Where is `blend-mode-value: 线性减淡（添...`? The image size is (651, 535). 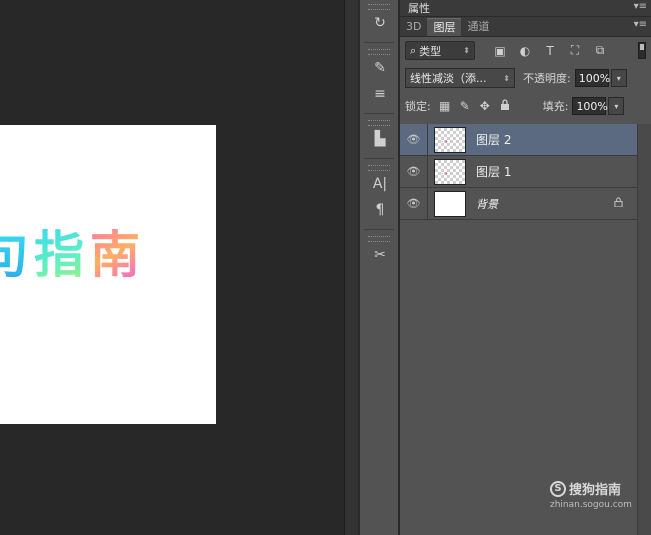
blend-mode-value: 线性减淡（添... is located at coordinates (448, 78).